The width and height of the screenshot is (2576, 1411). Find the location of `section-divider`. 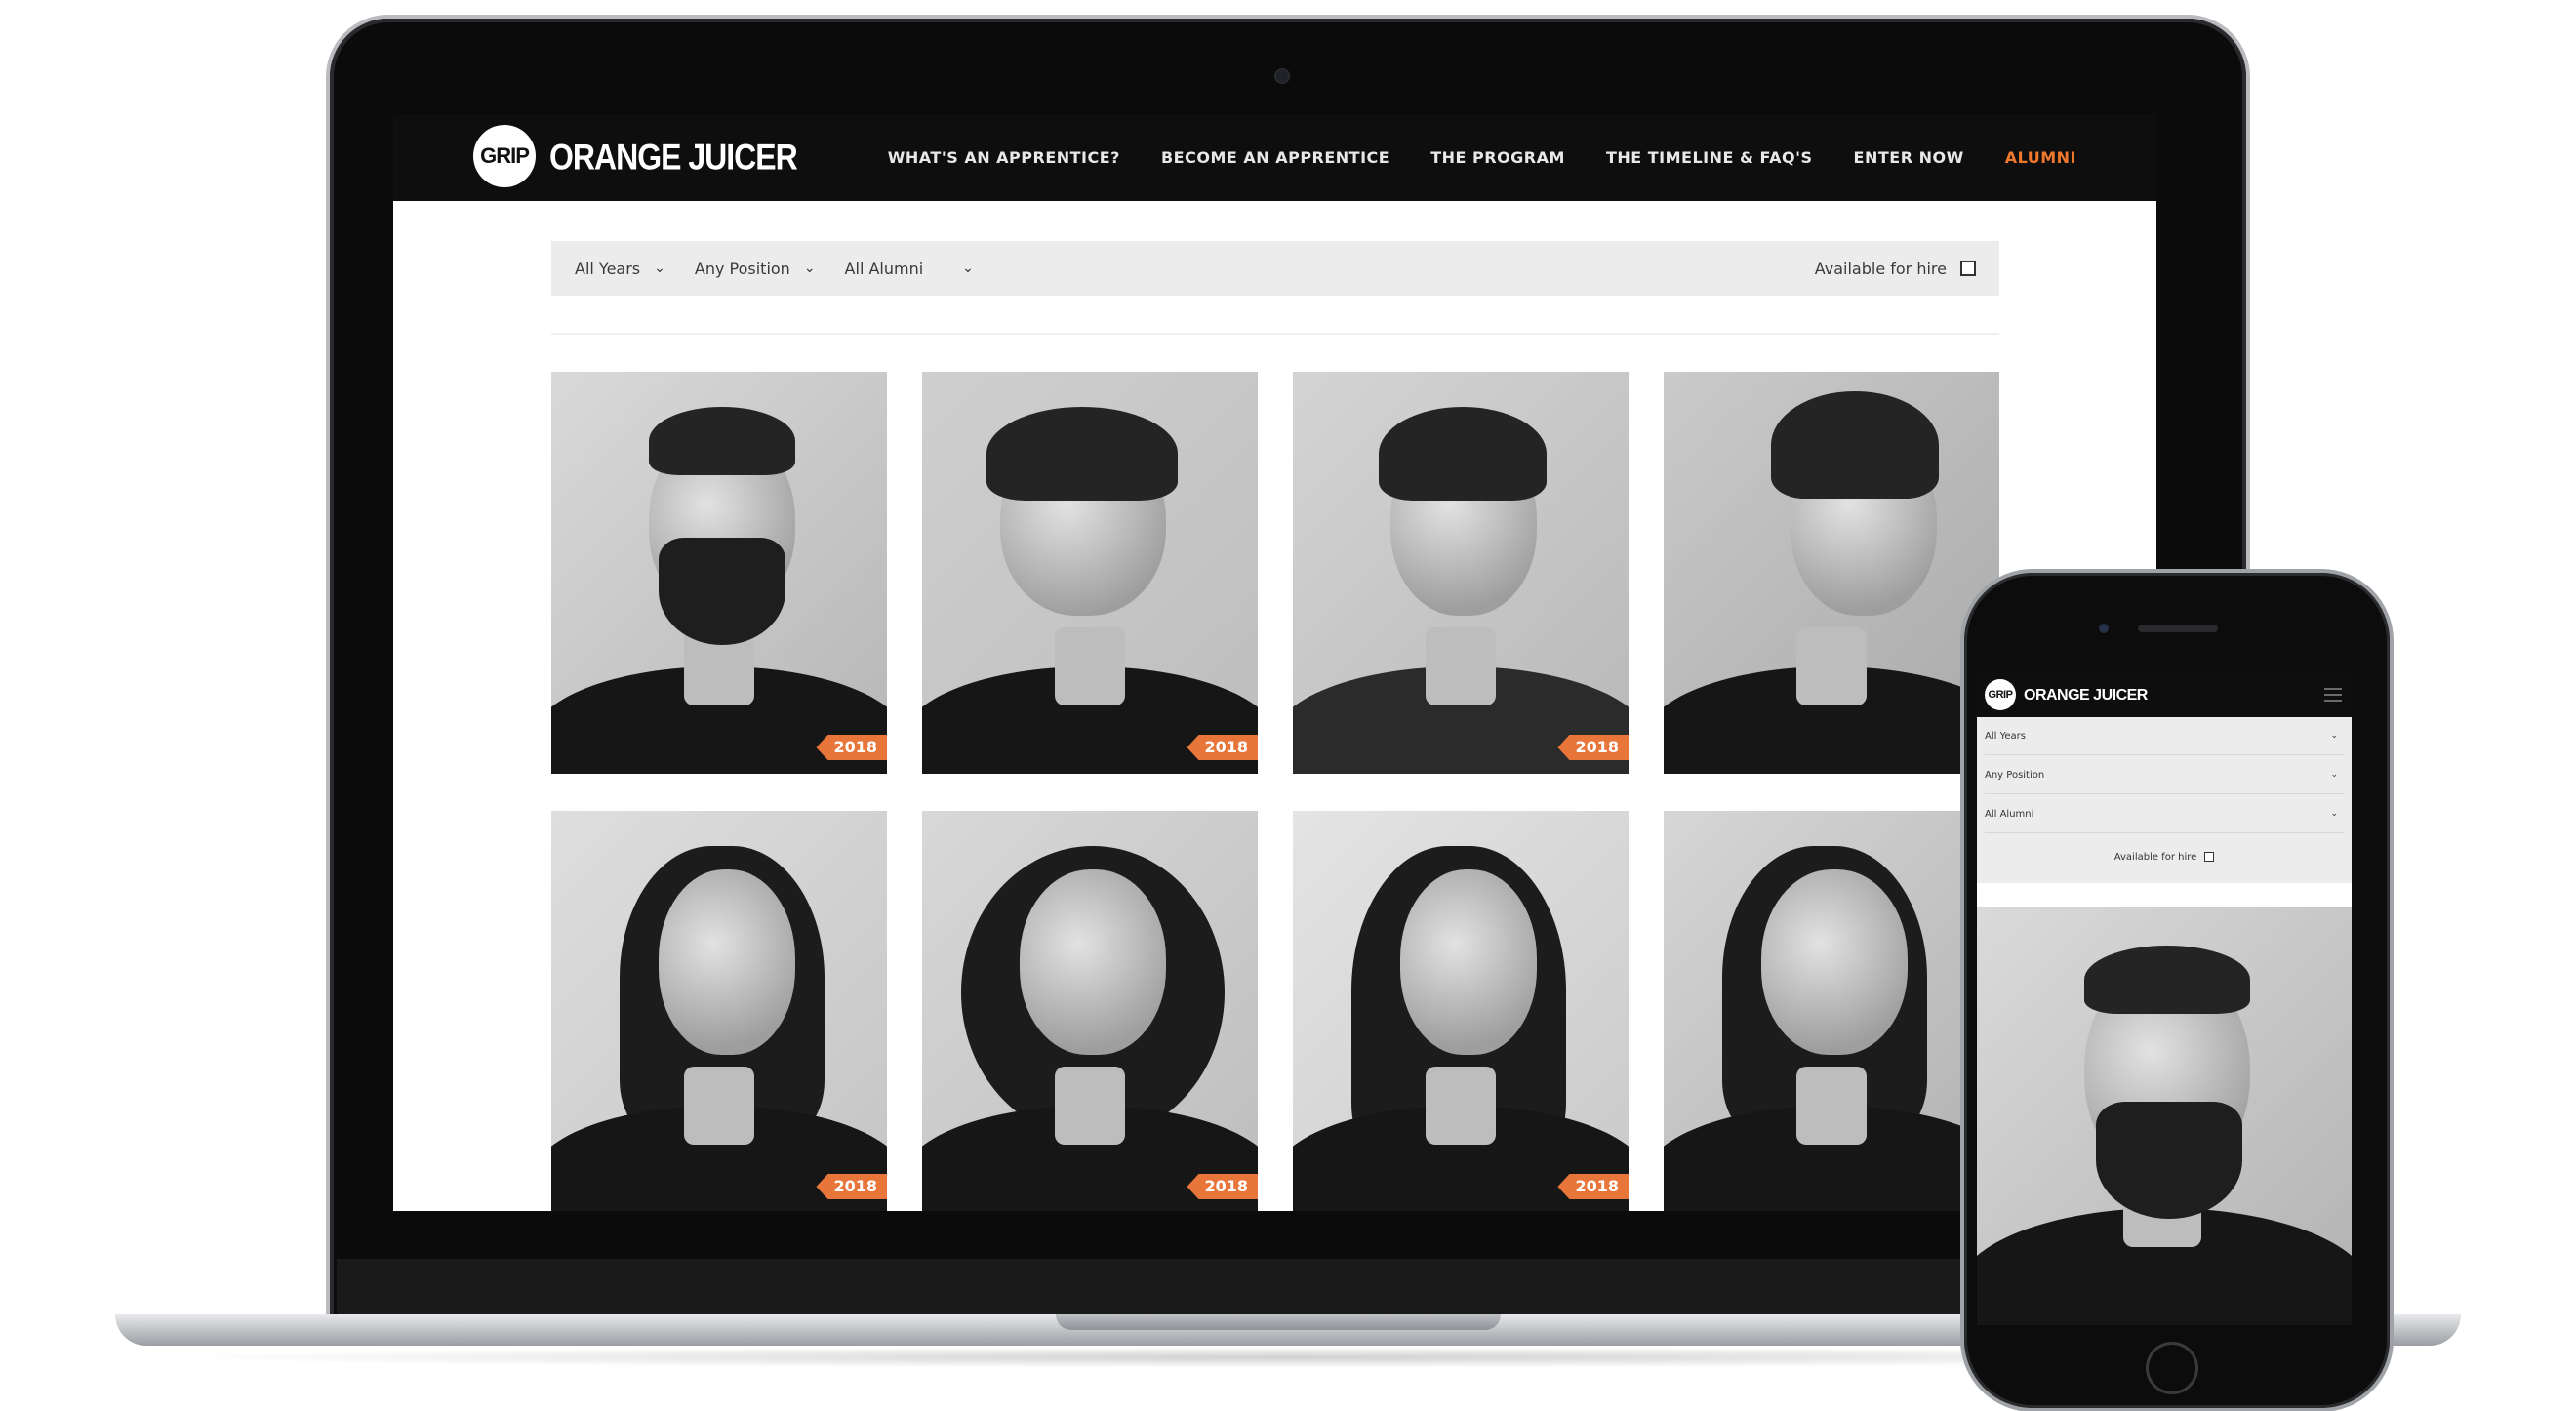

section-divider is located at coordinates (1275, 334).